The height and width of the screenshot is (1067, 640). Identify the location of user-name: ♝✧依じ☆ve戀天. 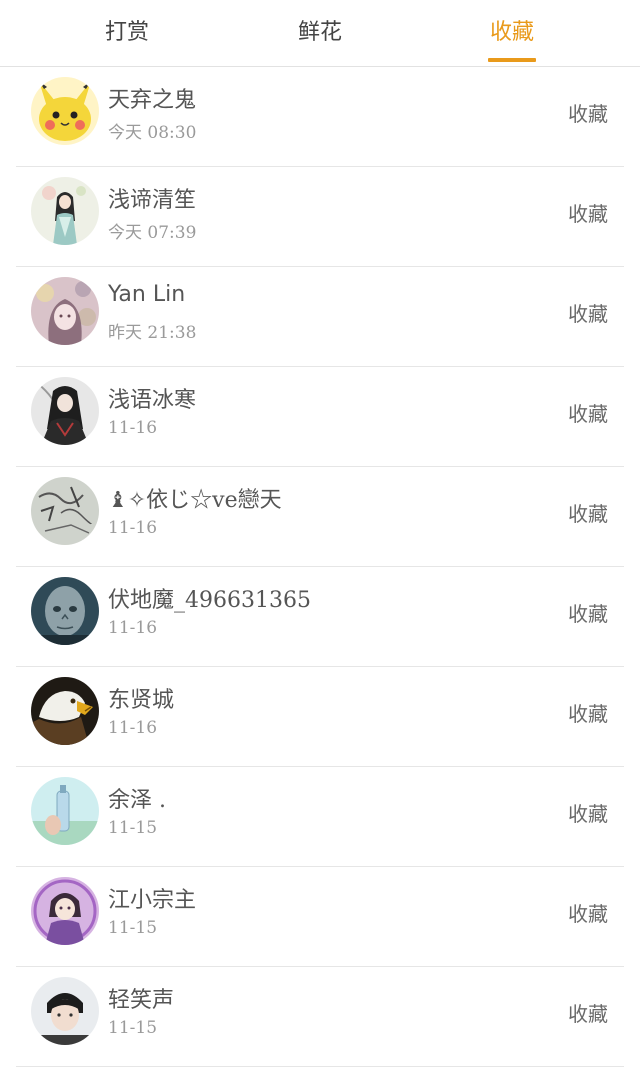
(195, 500).